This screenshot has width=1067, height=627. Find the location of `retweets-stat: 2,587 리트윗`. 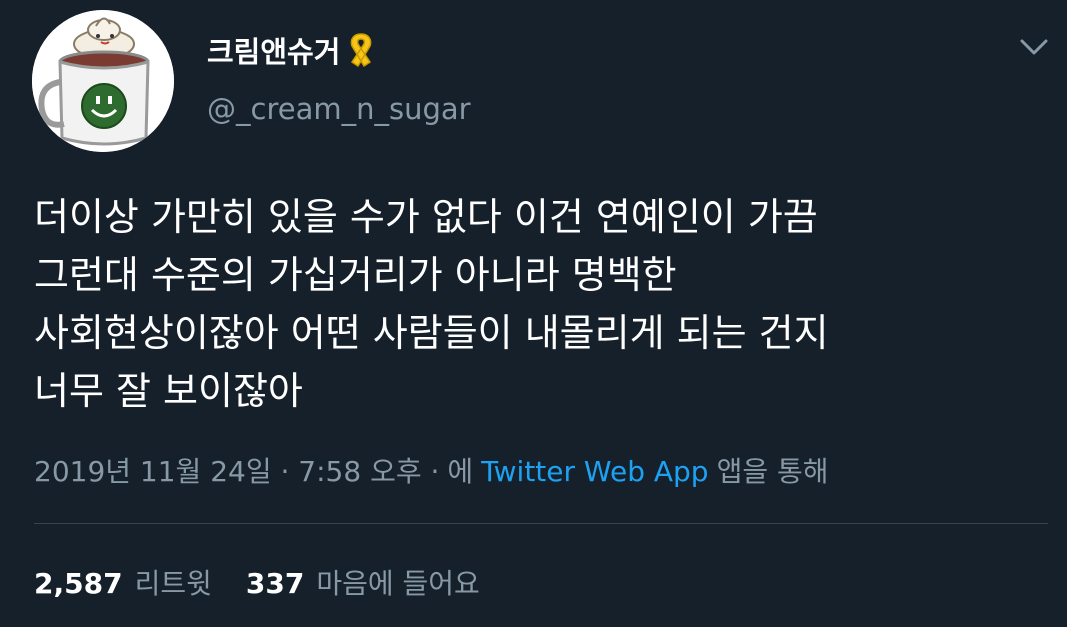

retweets-stat: 2,587 리트윗 is located at coordinates (123, 582).